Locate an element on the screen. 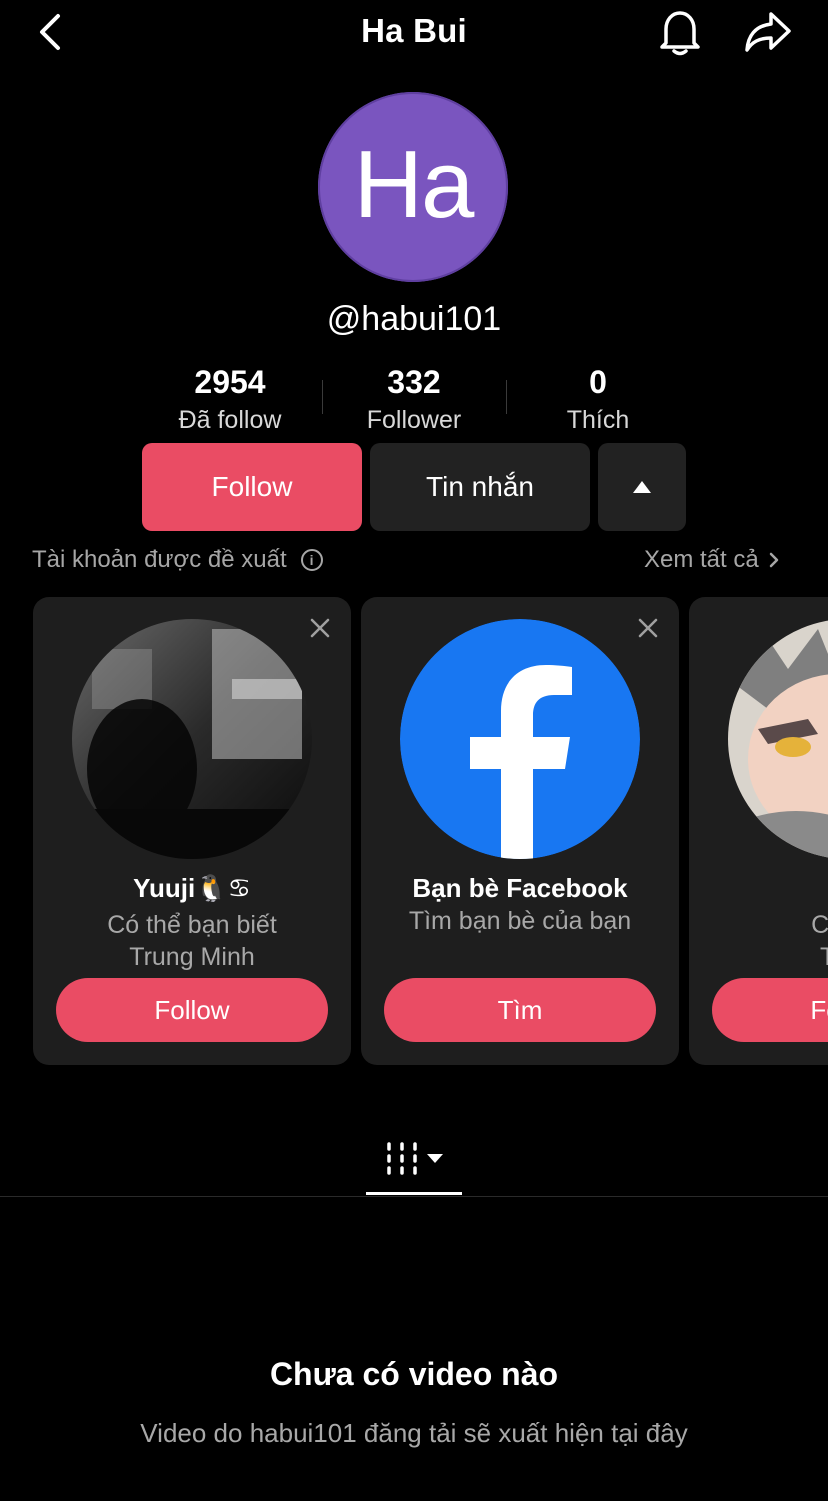 The width and height of the screenshot is (828, 1501). tab-divider is located at coordinates (414, 1196).